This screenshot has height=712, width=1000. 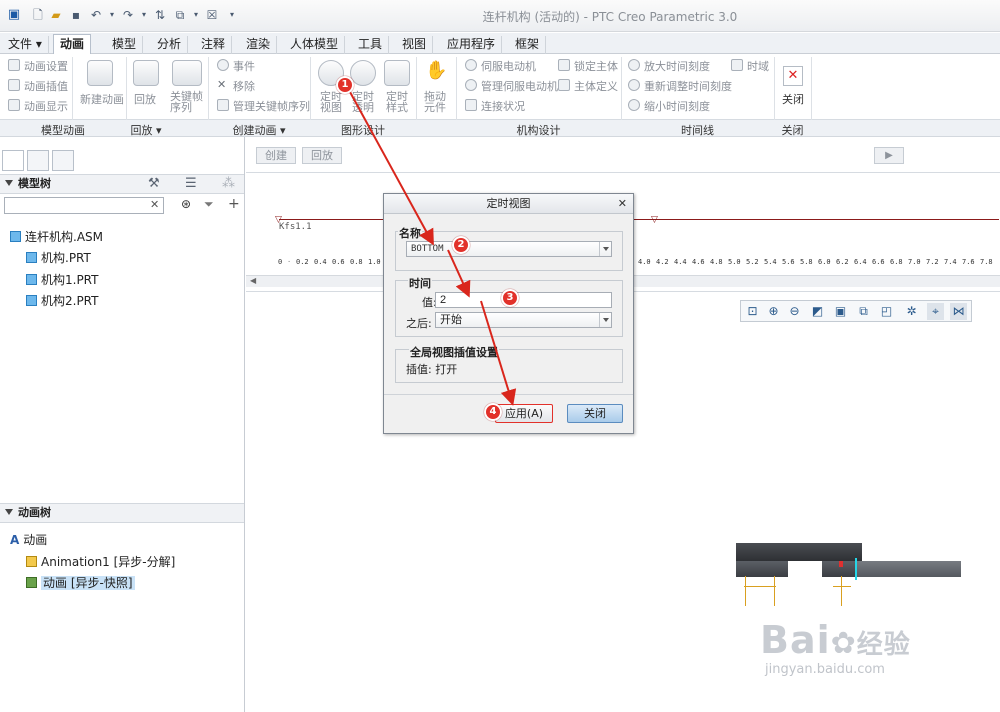 What do you see at coordinates (510, 298) in the screenshot?
I see `step-badge-3: 3` at bounding box center [510, 298].